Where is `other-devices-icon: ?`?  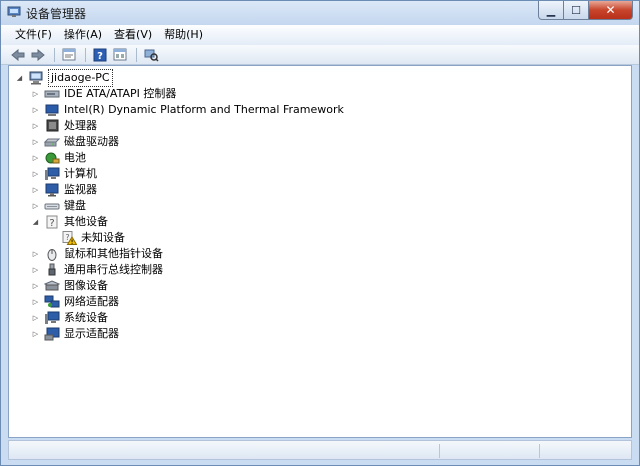
other-devices-icon: ? is located at coordinates (52, 222).